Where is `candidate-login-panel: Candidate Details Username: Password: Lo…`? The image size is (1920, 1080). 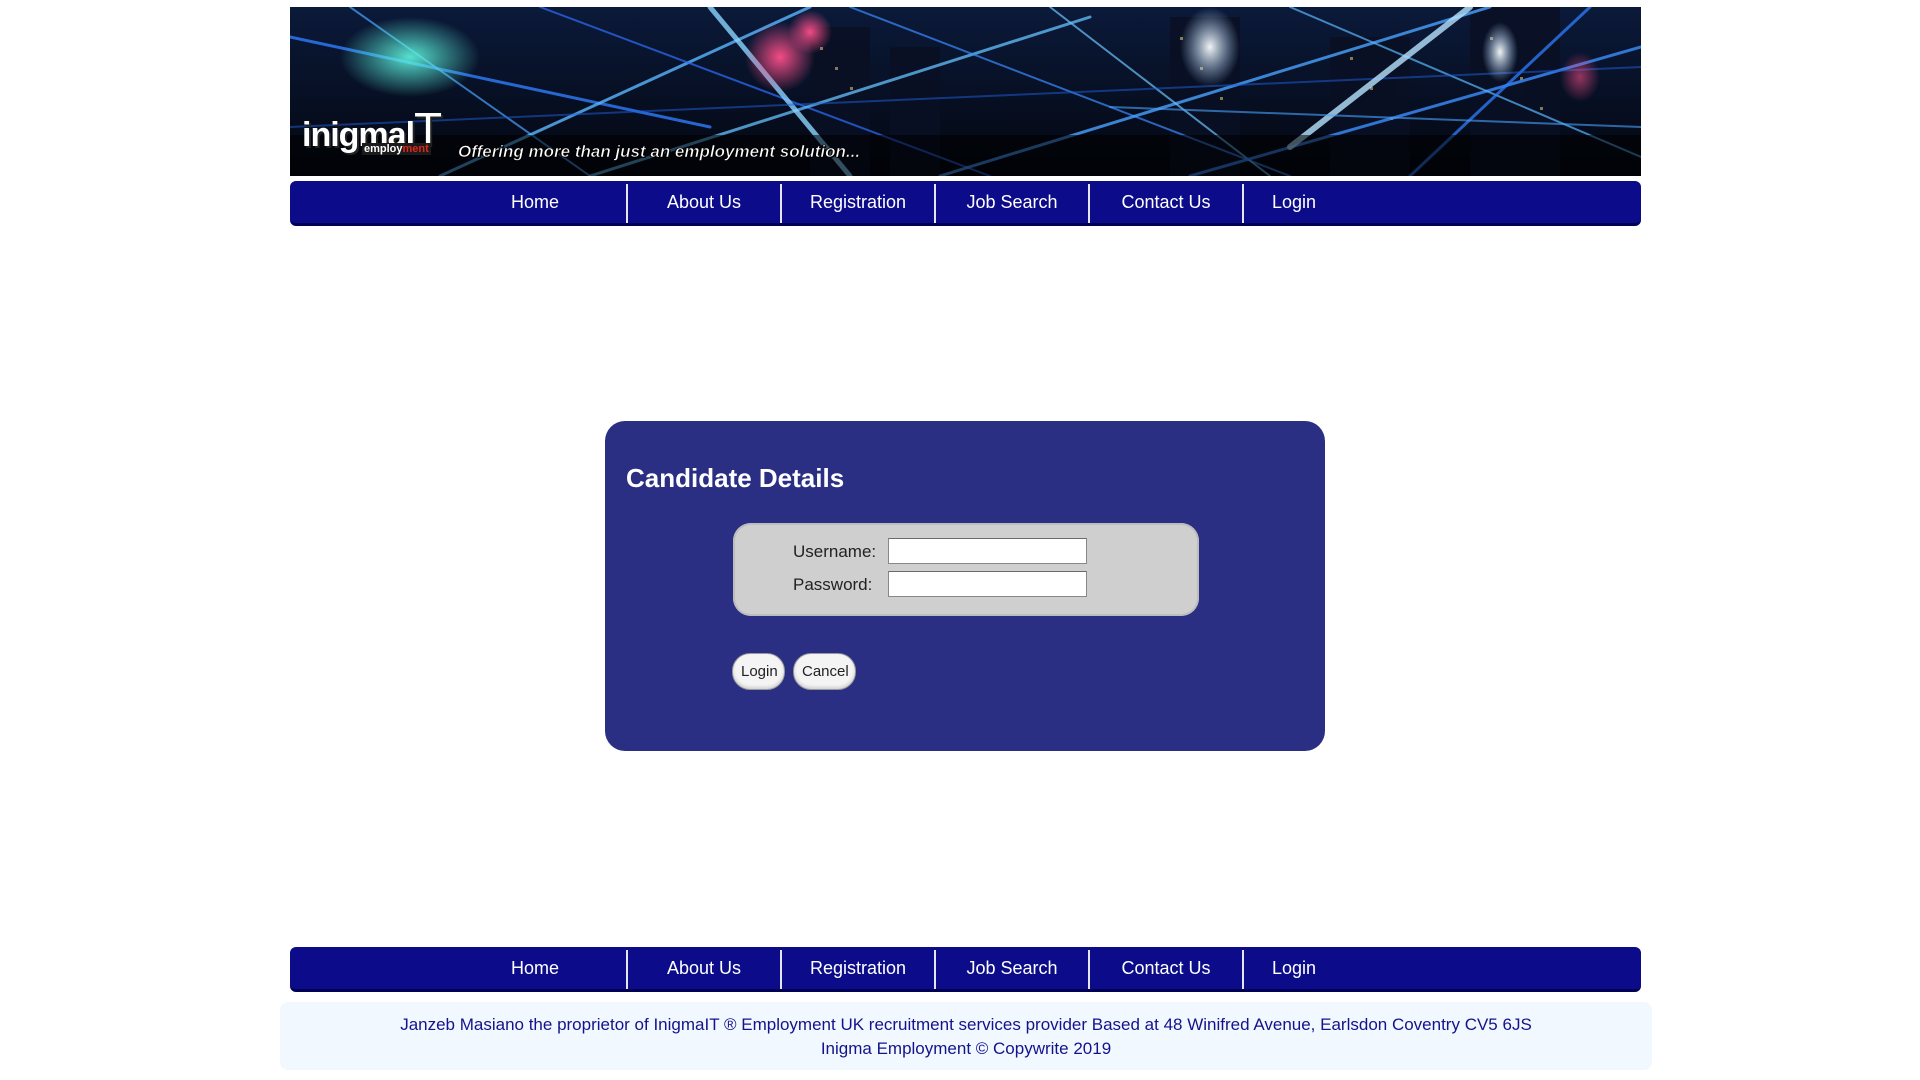
candidate-login-panel: Candidate Details Username: Password: Lo… is located at coordinates (965, 586).